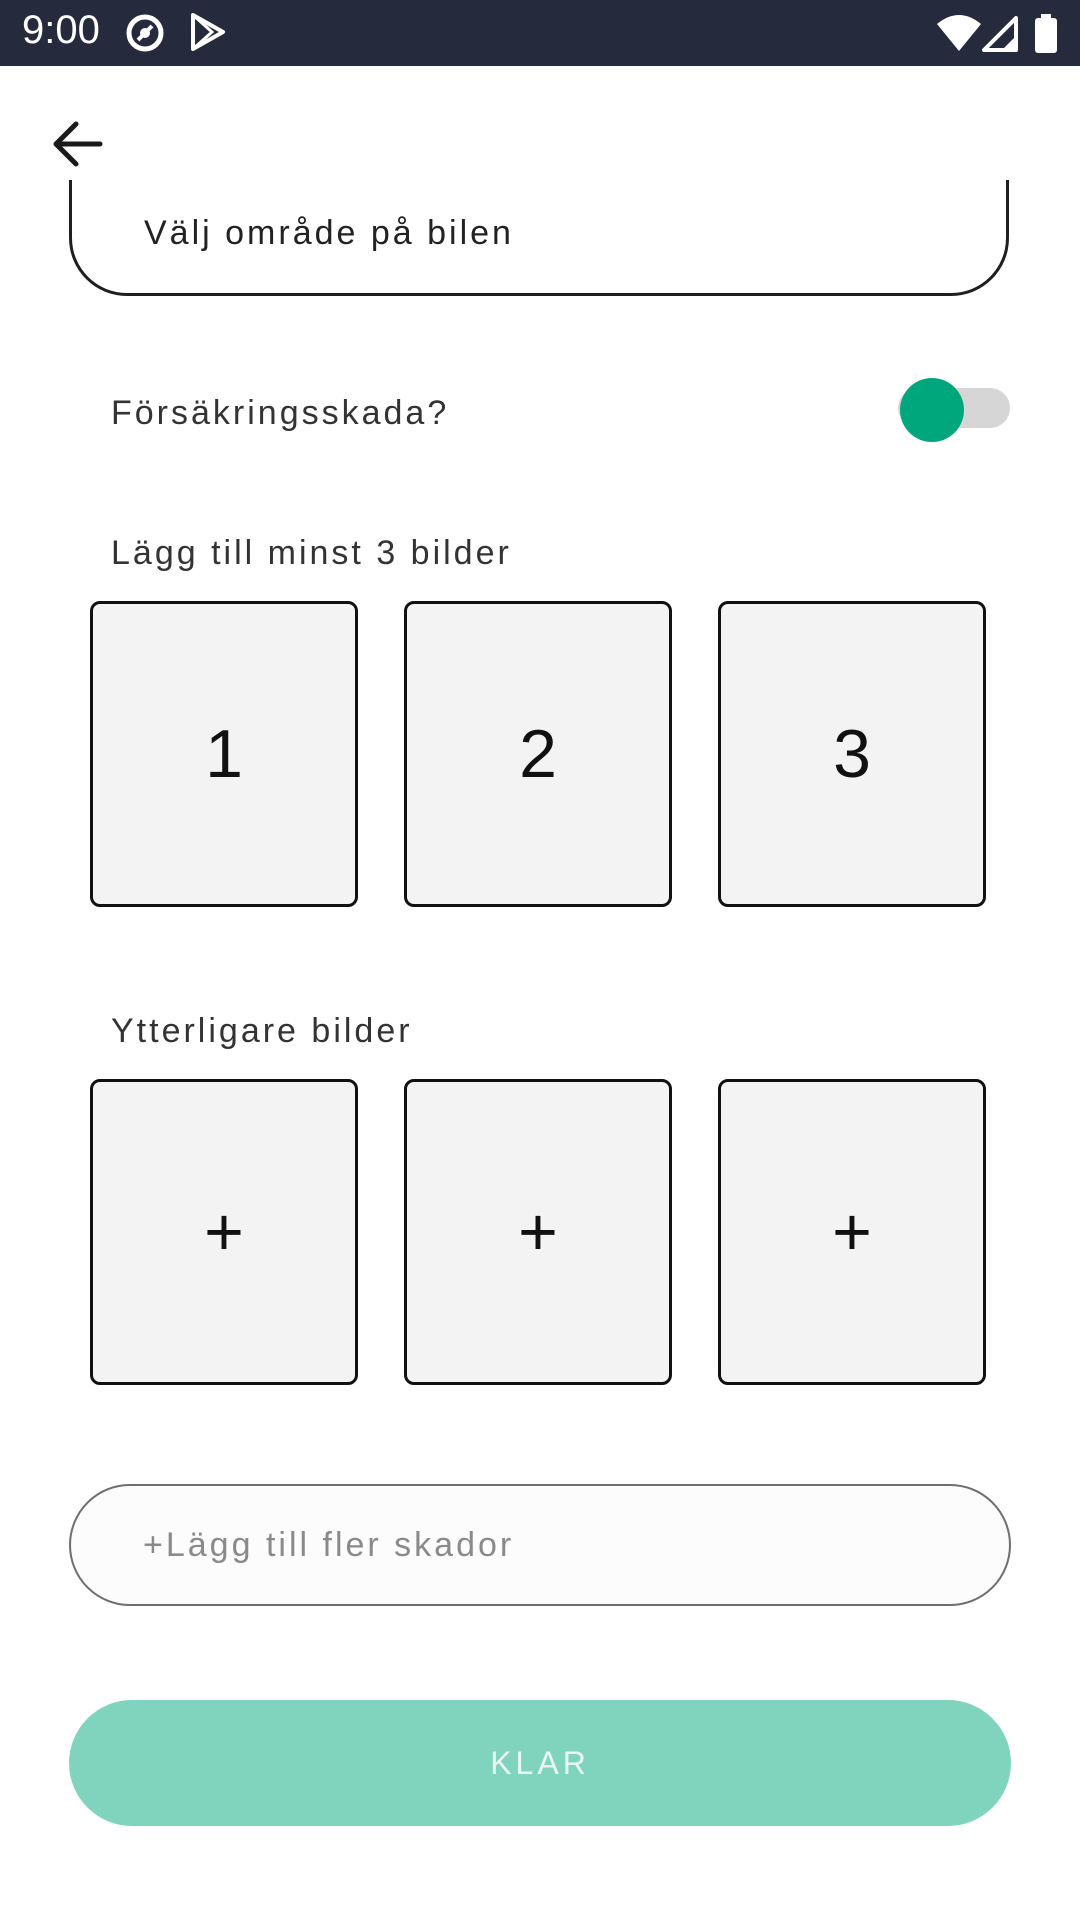 Image resolution: width=1080 pixels, height=1920 pixels. I want to click on submit-button: KLAR, so click(540, 1763).